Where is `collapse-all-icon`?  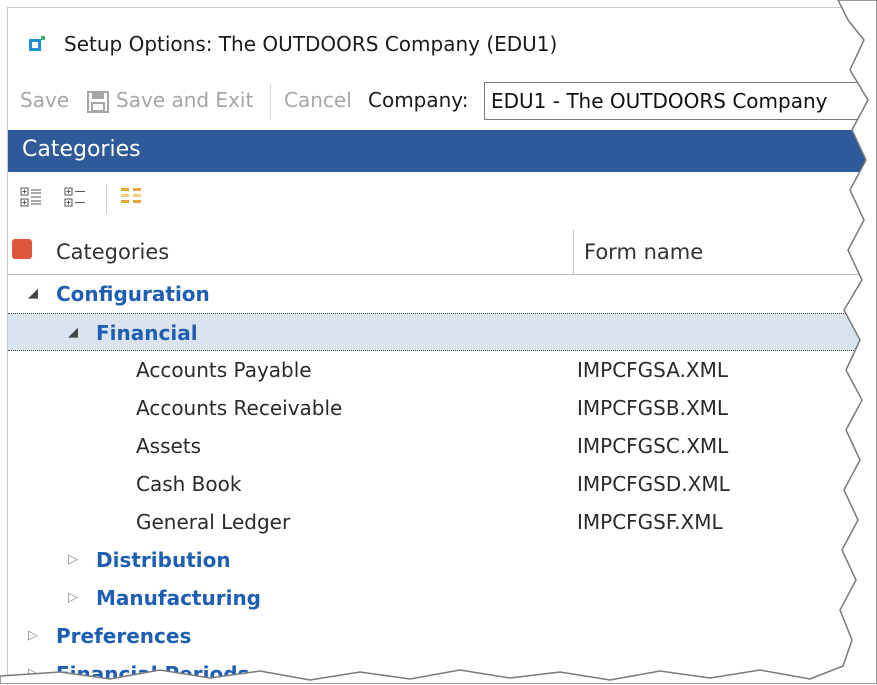
collapse-all-icon is located at coordinates (75, 197).